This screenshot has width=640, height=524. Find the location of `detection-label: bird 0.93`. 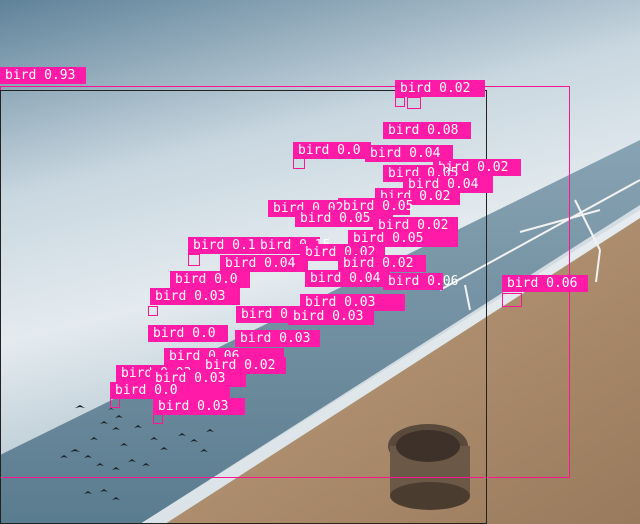

detection-label: bird 0.93 is located at coordinates (43, 75).